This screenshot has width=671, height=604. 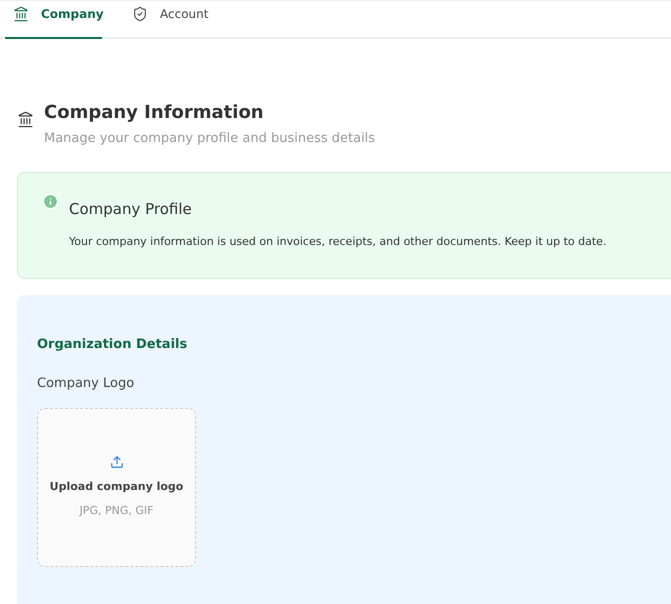 What do you see at coordinates (53, 20) in the screenshot?
I see `tab: Company` at bounding box center [53, 20].